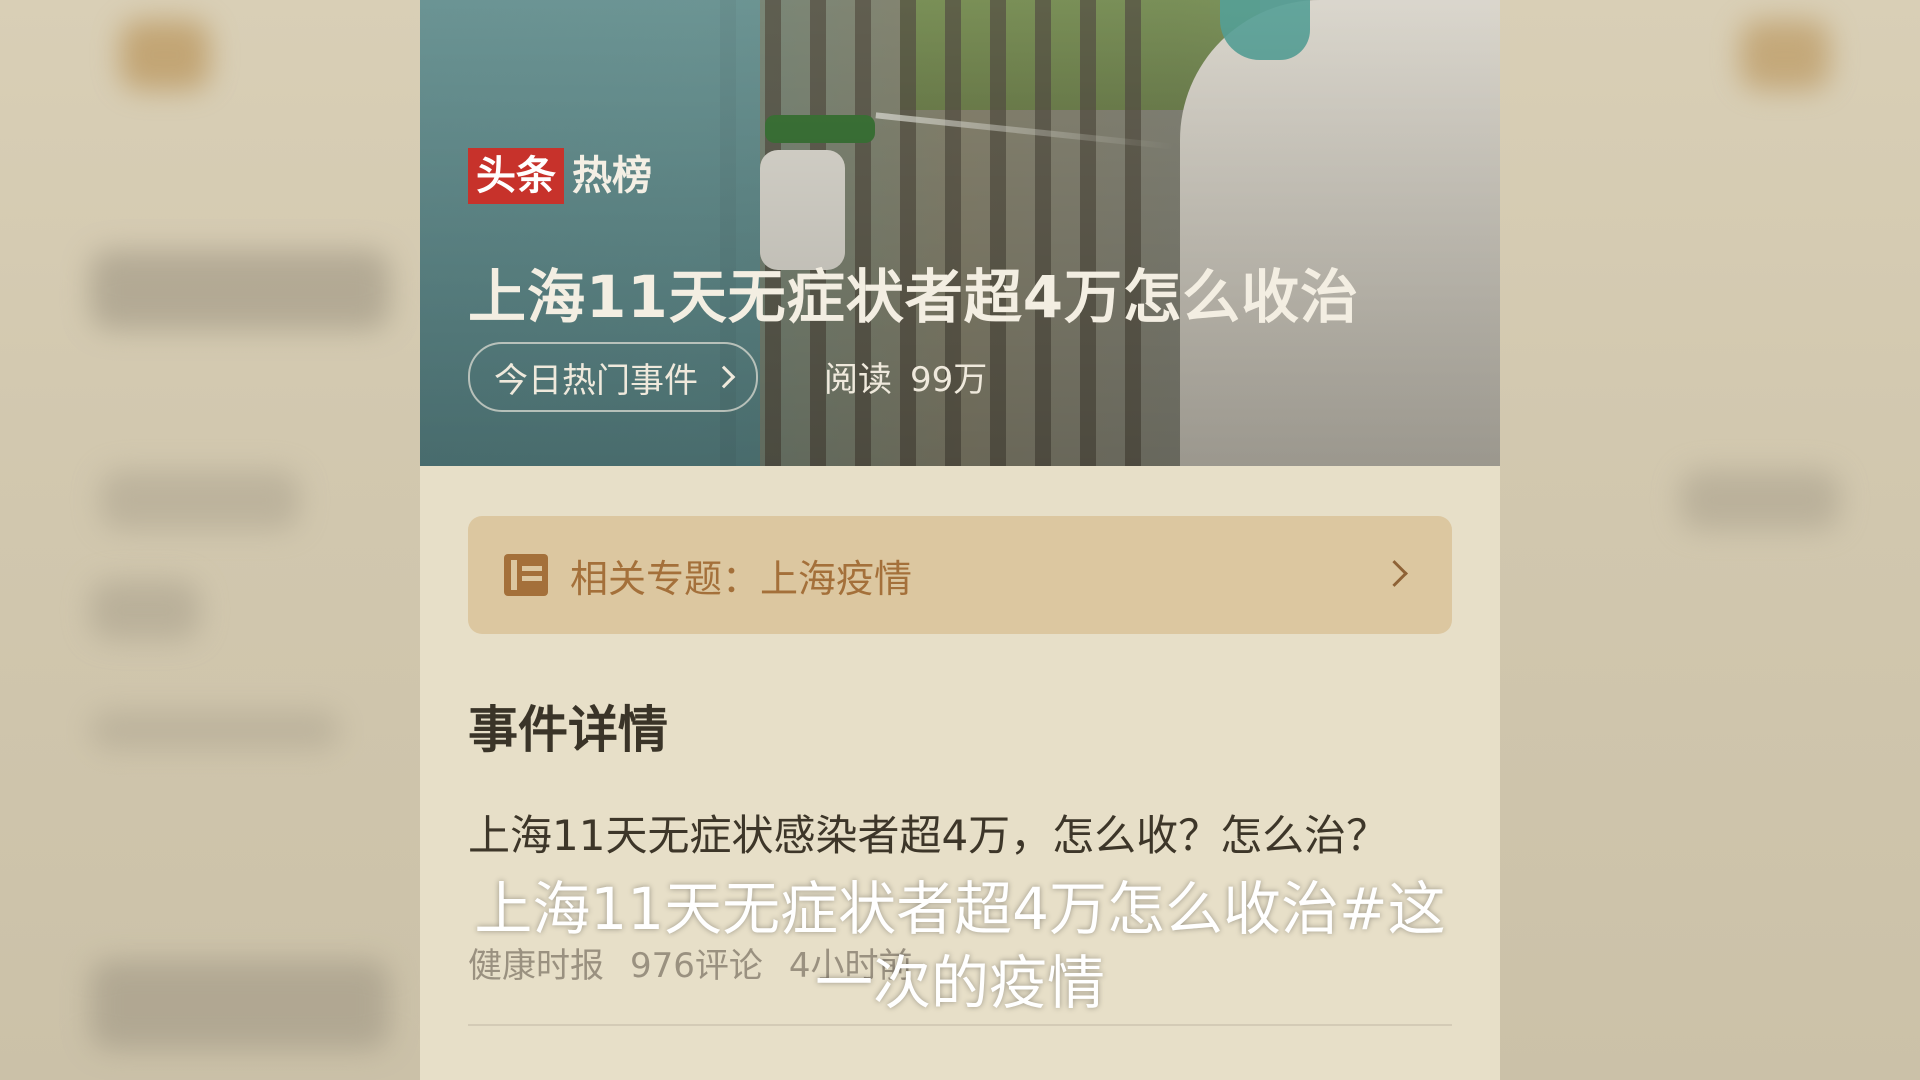  Describe the element at coordinates (836, 578) in the screenshot. I see `related-topic-value: 上海疫情` at that location.